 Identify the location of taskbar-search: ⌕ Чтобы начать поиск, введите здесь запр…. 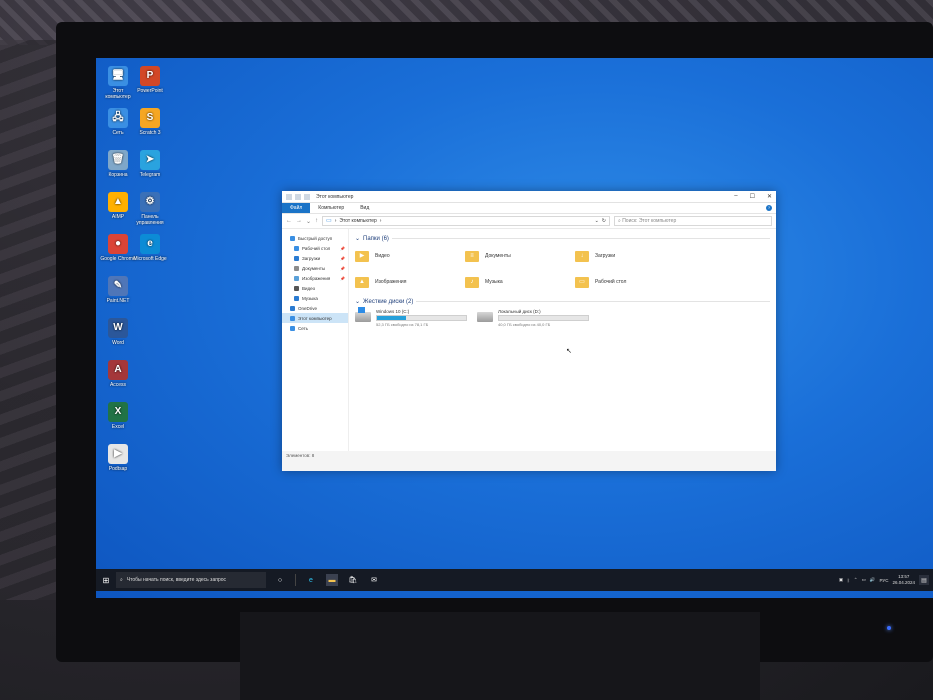
(191, 580).